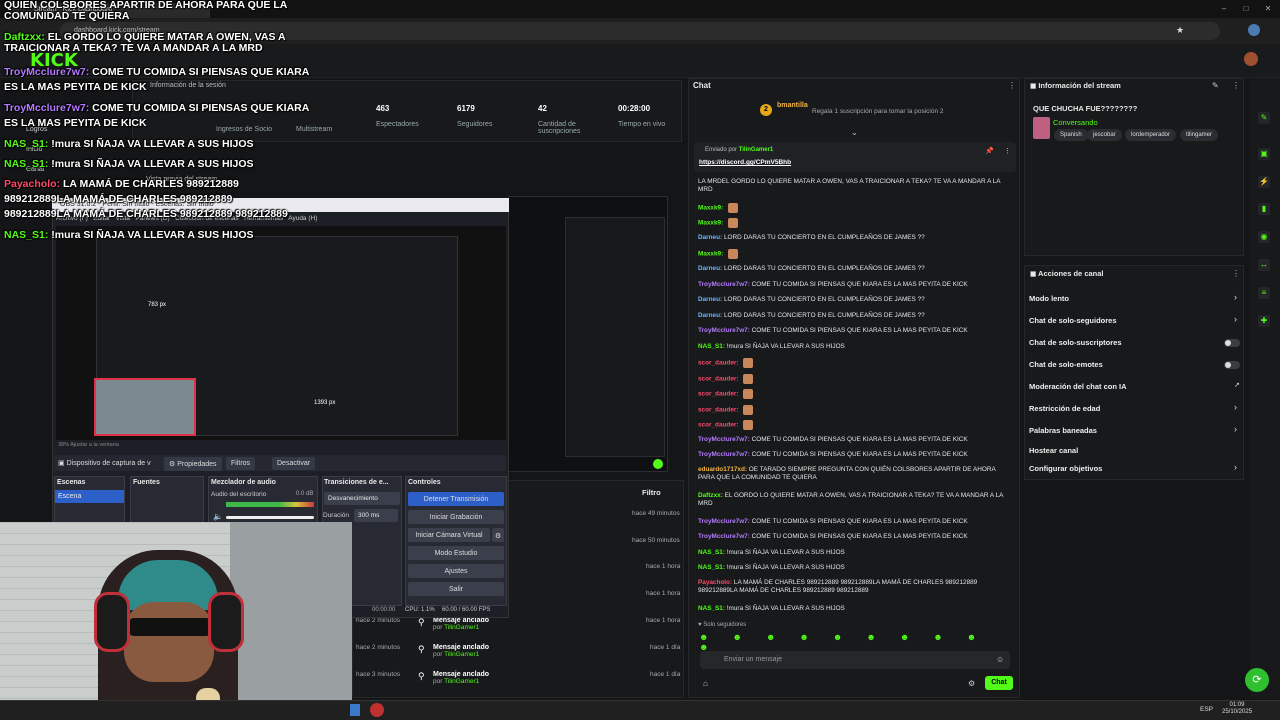  What do you see at coordinates (855, 660) in the screenshot?
I see `chat-input: Enviar un mensaje` at bounding box center [855, 660].